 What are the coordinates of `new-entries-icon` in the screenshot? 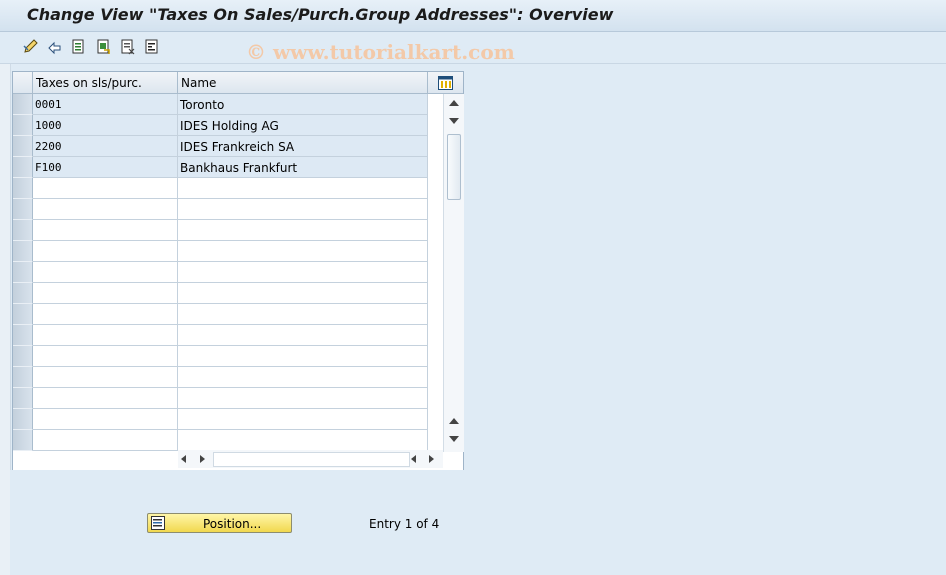 It's located at (78, 46).